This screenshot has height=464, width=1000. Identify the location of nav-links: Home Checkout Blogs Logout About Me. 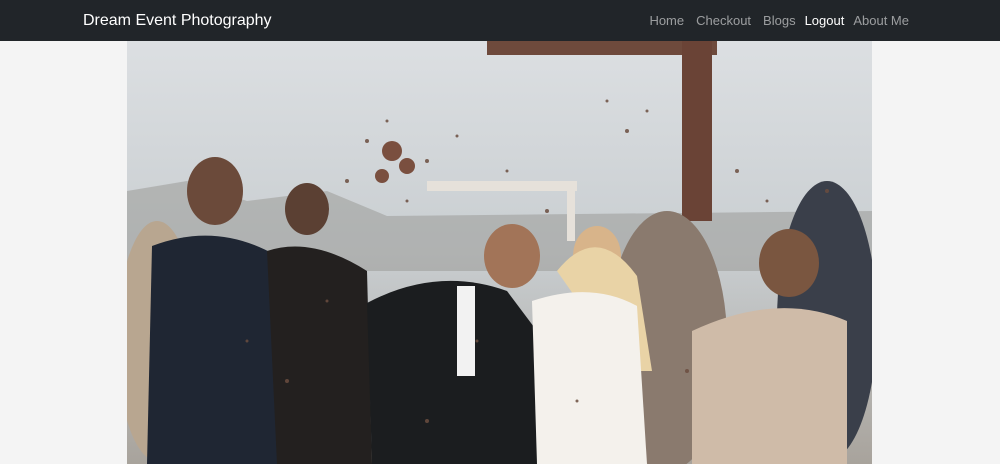
(776, 20).